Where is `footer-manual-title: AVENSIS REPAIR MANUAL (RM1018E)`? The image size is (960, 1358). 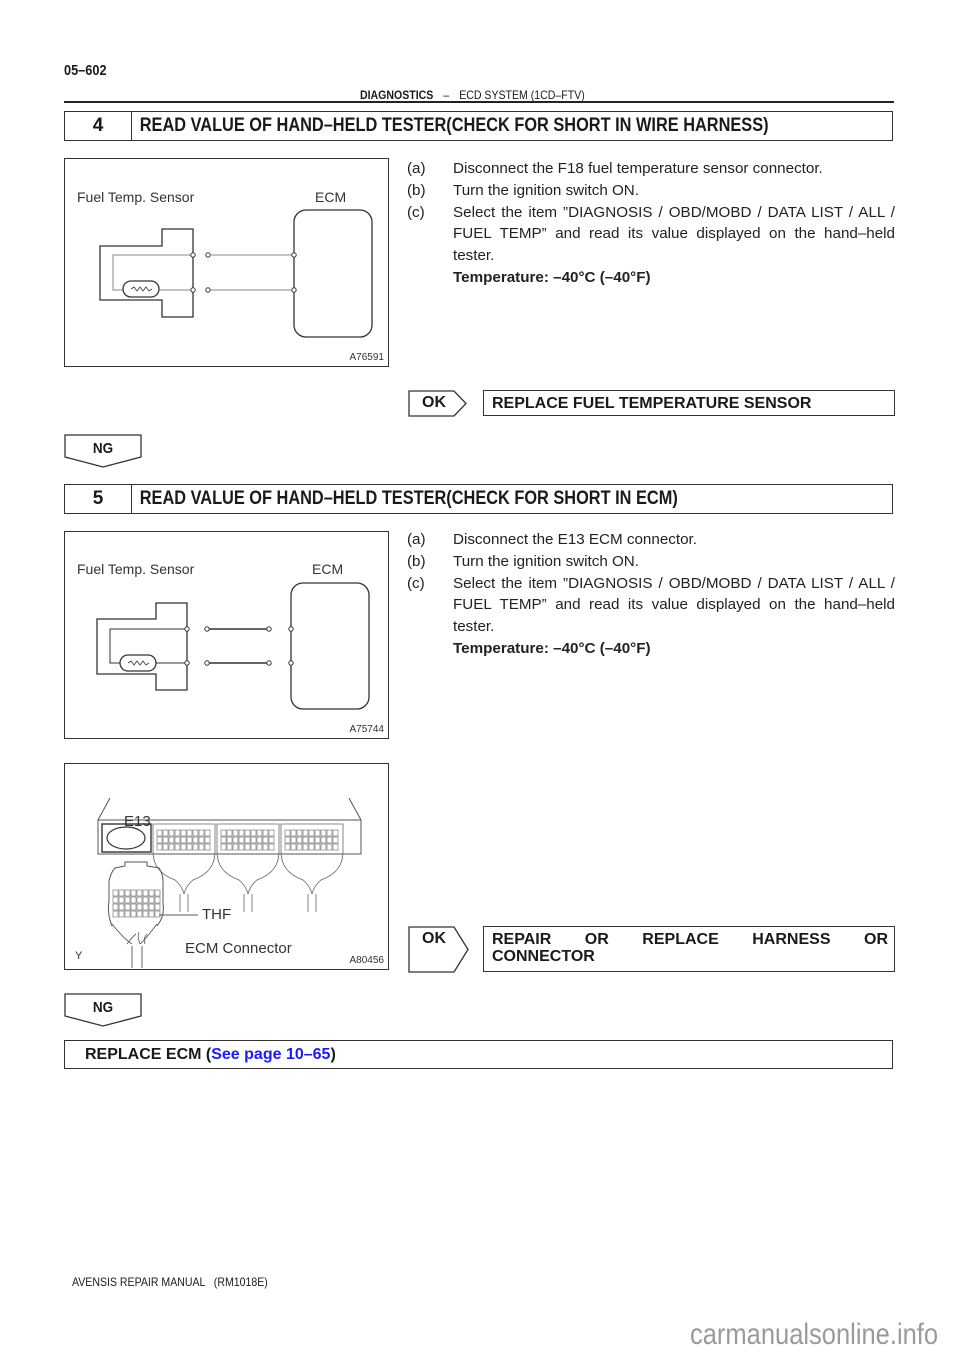
footer-manual-title: AVENSIS REPAIR MANUAL (RM1018E) is located at coordinates (170, 1282).